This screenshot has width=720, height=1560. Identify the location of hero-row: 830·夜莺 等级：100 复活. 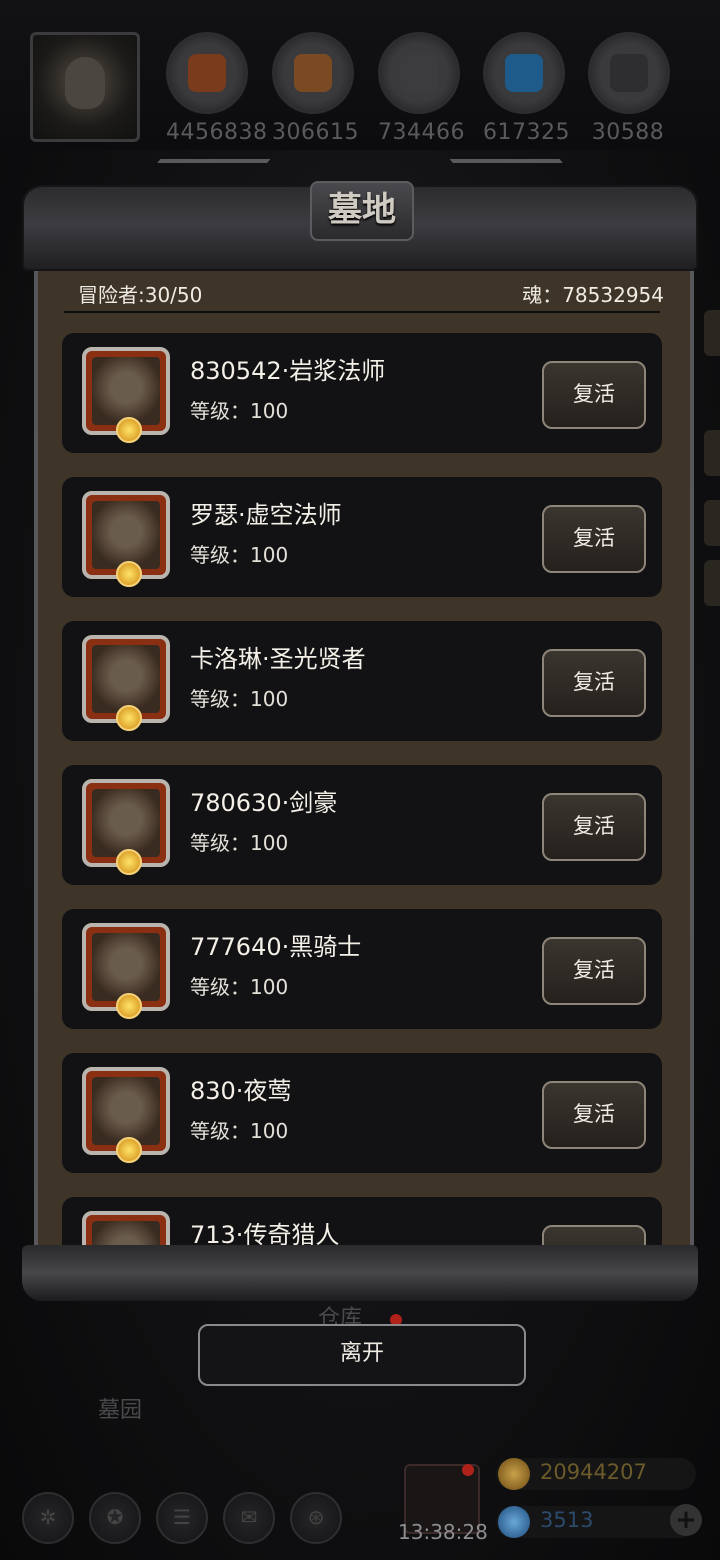
(362, 1113).